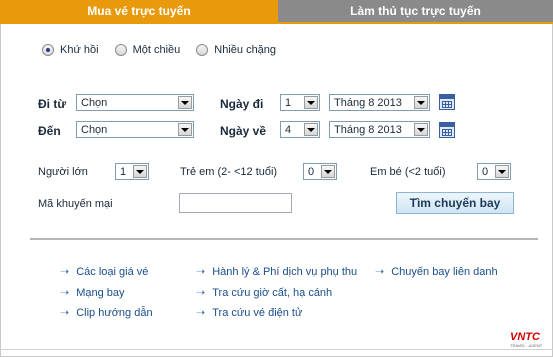 The image size is (553, 357). I want to click on link-baggage-fees: ➝ Hành lý & Phí dịch vụ phụ thu, so click(277, 272).